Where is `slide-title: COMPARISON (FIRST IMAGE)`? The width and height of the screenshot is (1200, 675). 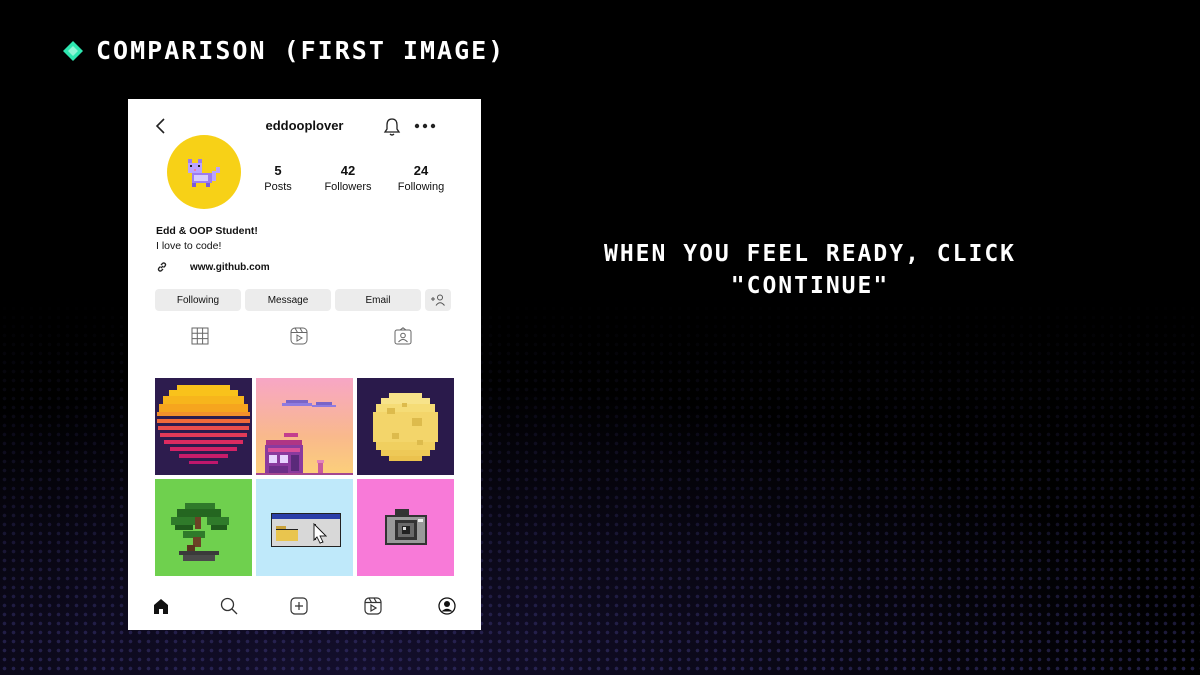 slide-title: COMPARISON (FIRST IMAGE) is located at coordinates (283, 50).